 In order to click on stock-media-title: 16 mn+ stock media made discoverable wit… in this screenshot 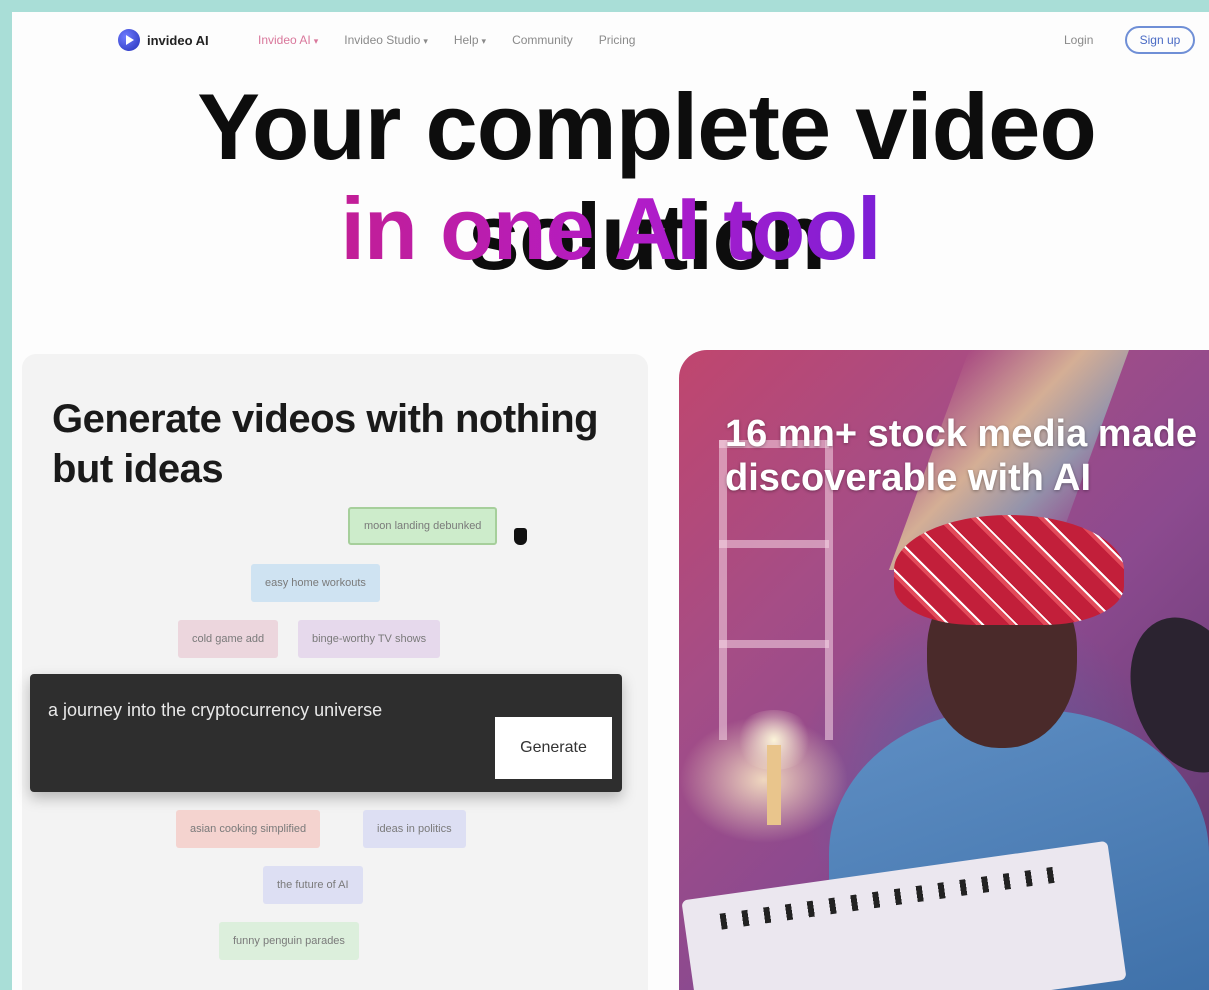, I will do `click(961, 456)`.